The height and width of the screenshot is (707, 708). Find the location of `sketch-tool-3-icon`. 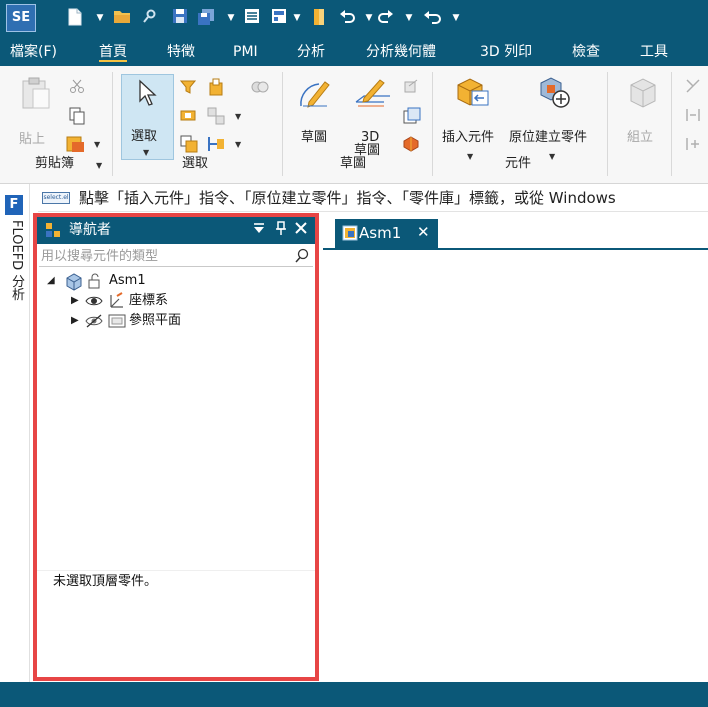

sketch-tool-3-icon is located at coordinates (411, 146).